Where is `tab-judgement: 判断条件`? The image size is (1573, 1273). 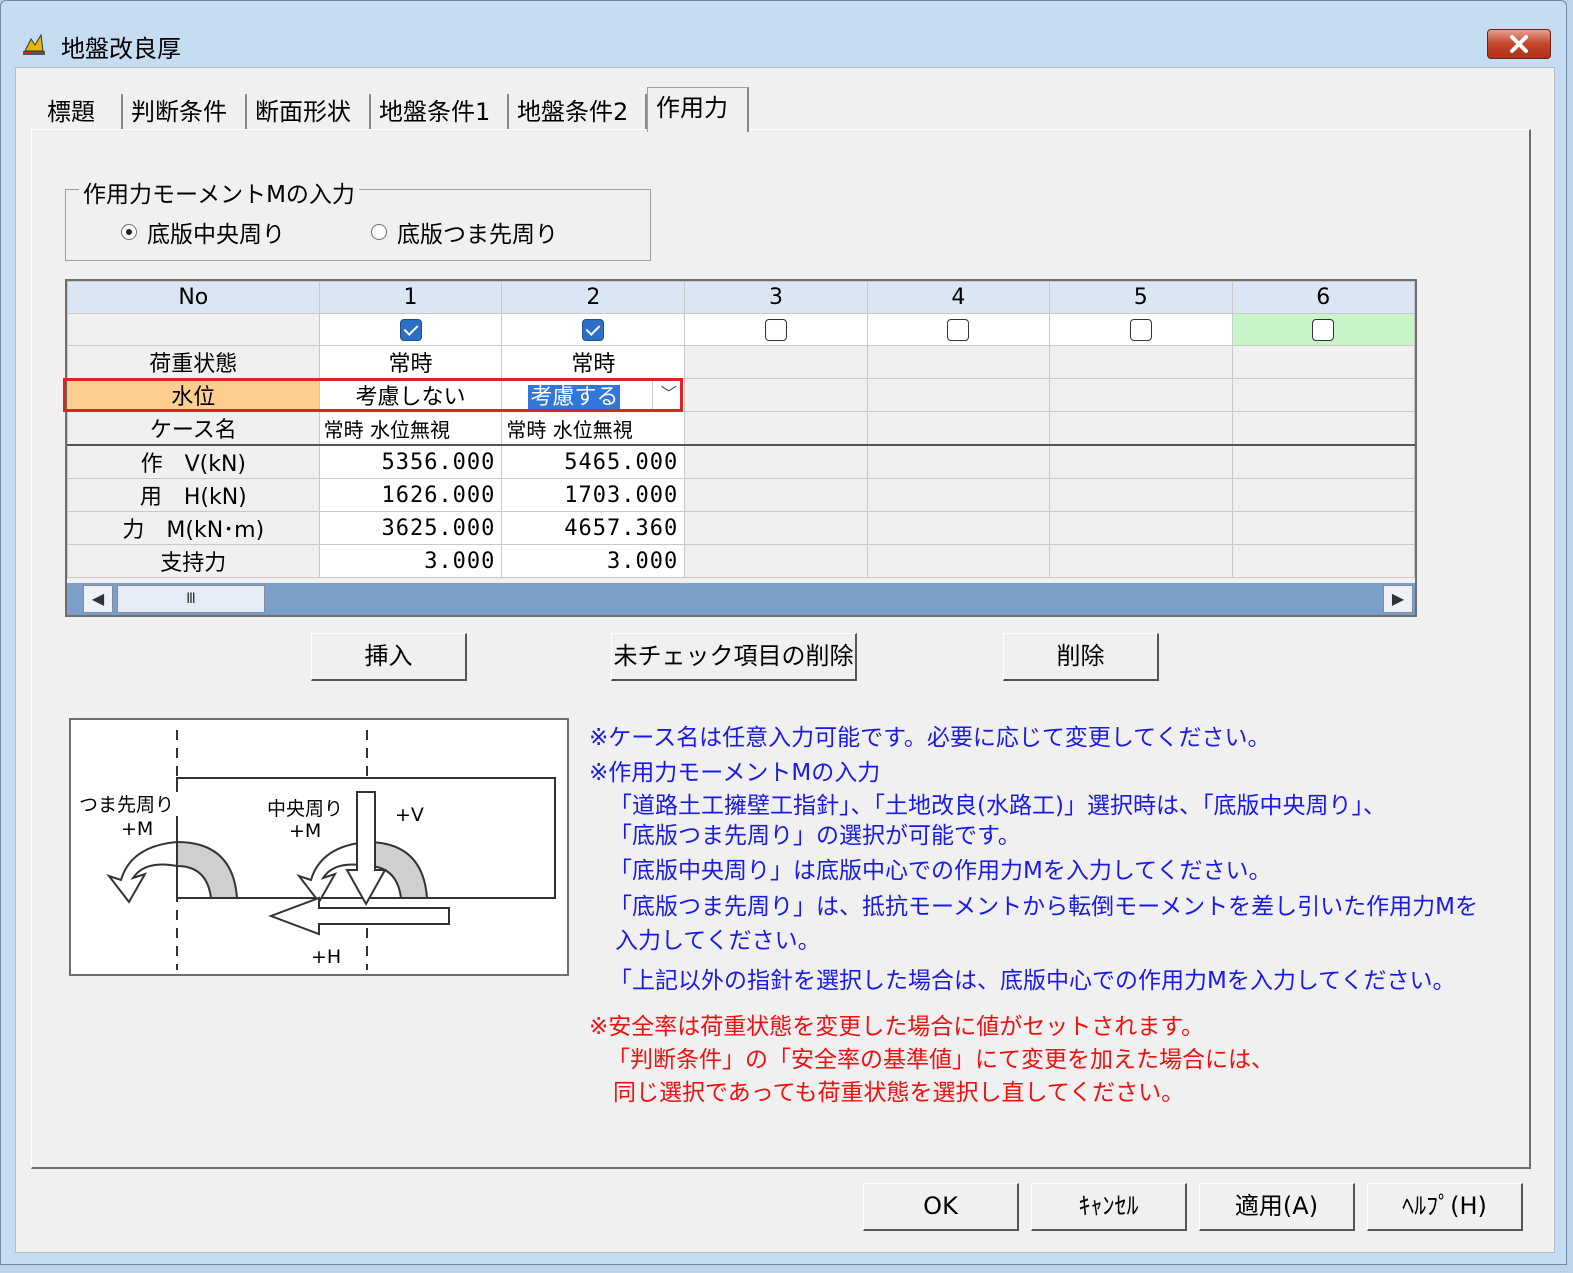 tab-judgement: 判断条件 is located at coordinates (185, 112).